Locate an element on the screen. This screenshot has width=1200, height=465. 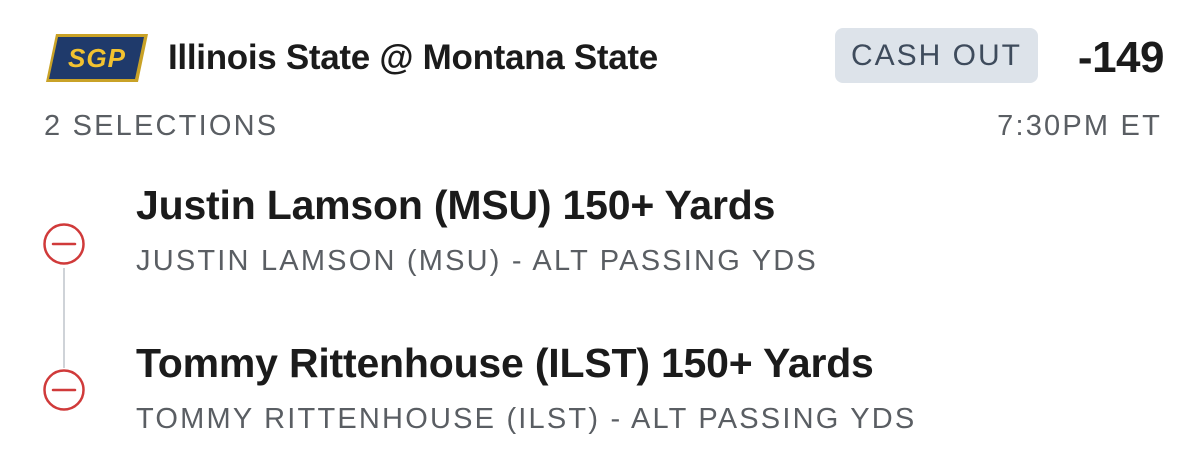
game-time: 7:30PM ET is located at coordinates (1079, 126).